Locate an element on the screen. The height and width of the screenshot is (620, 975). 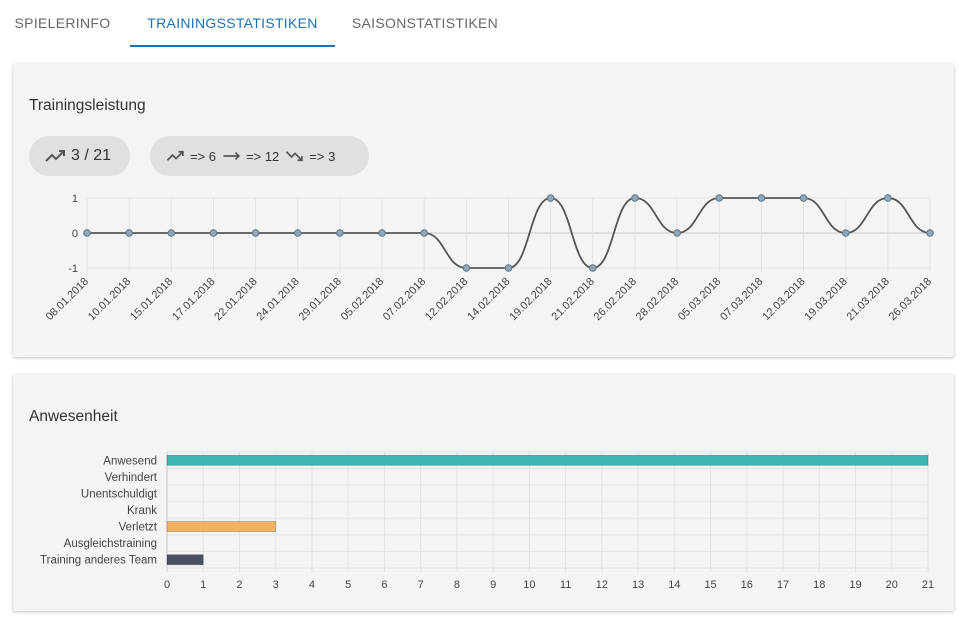
x-tick-label: 2 is located at coordinates (239, 585).